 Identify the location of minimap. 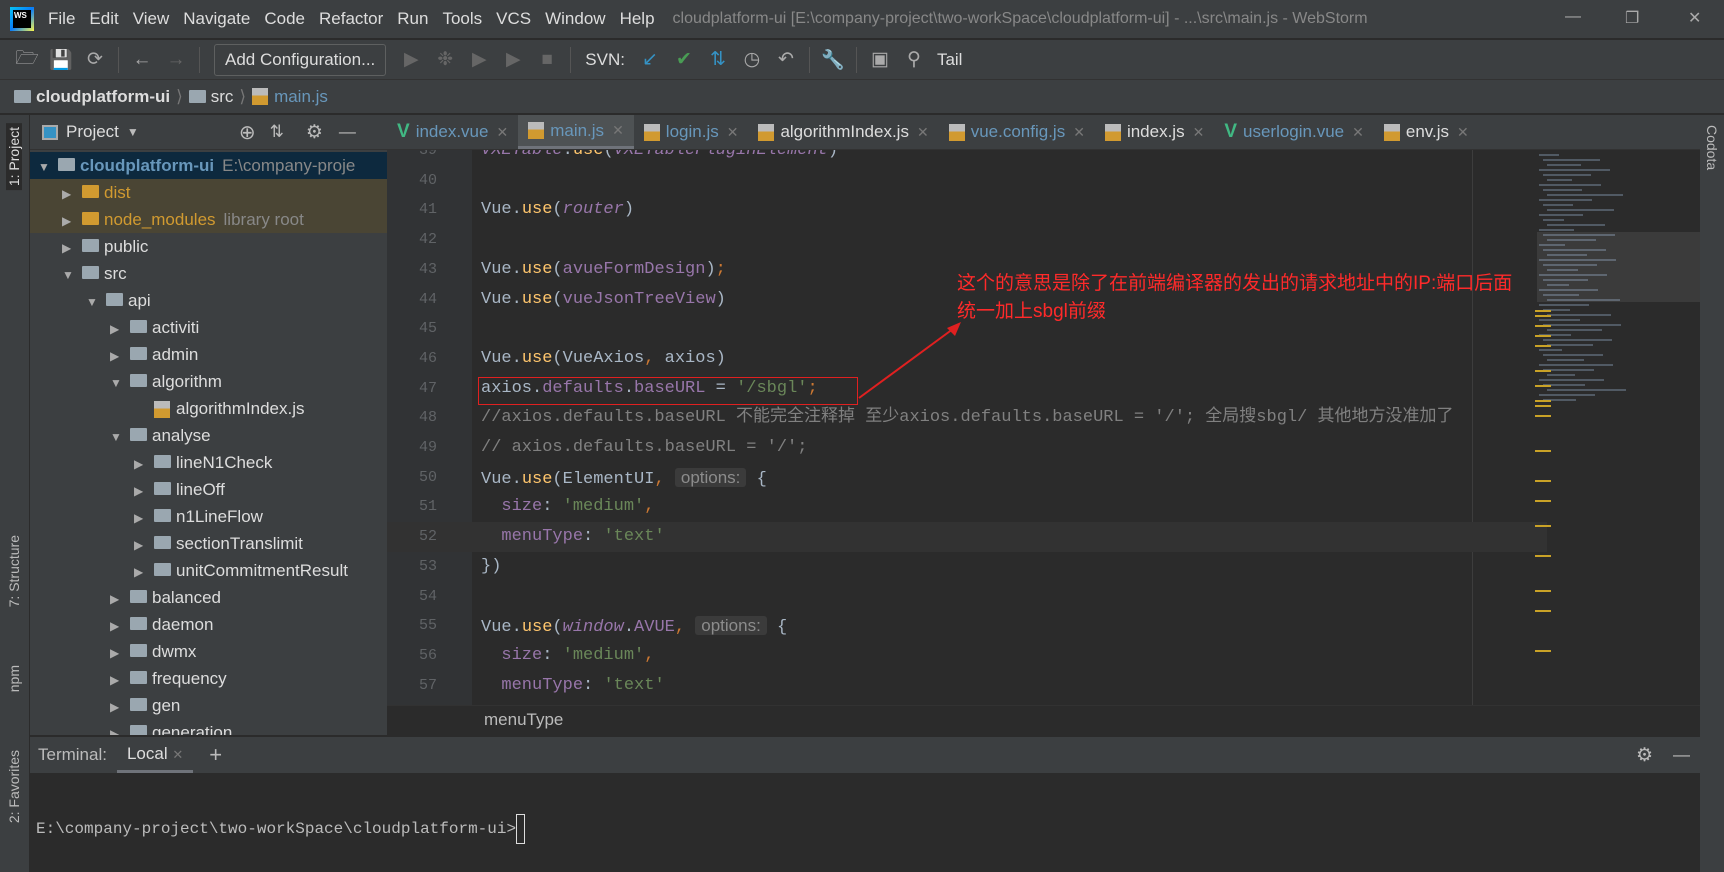
(1617, 427).